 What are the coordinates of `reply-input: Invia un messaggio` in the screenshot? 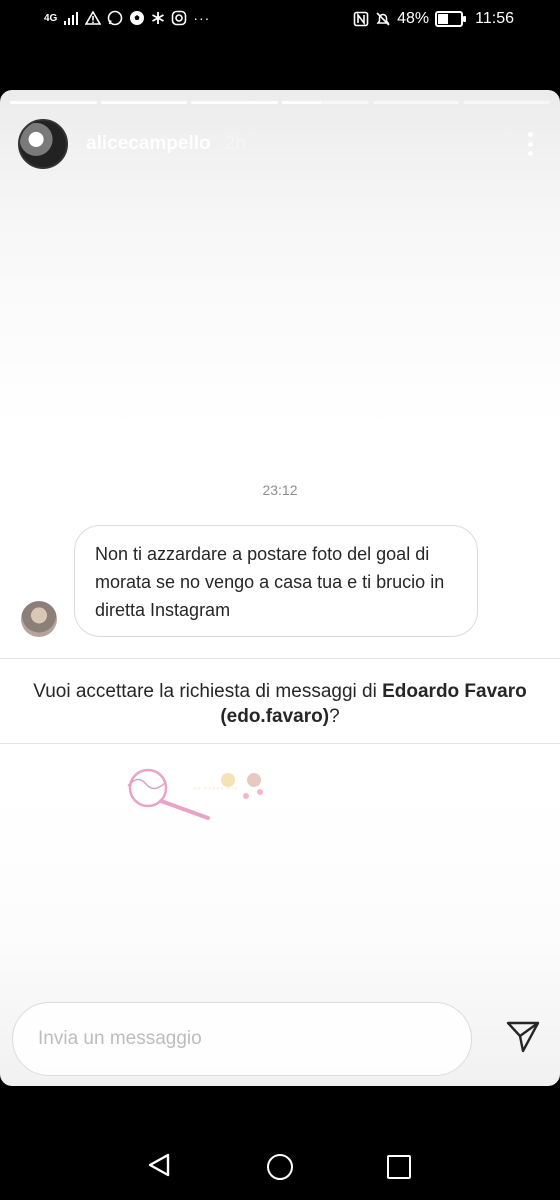 It's located at (242, 1039).